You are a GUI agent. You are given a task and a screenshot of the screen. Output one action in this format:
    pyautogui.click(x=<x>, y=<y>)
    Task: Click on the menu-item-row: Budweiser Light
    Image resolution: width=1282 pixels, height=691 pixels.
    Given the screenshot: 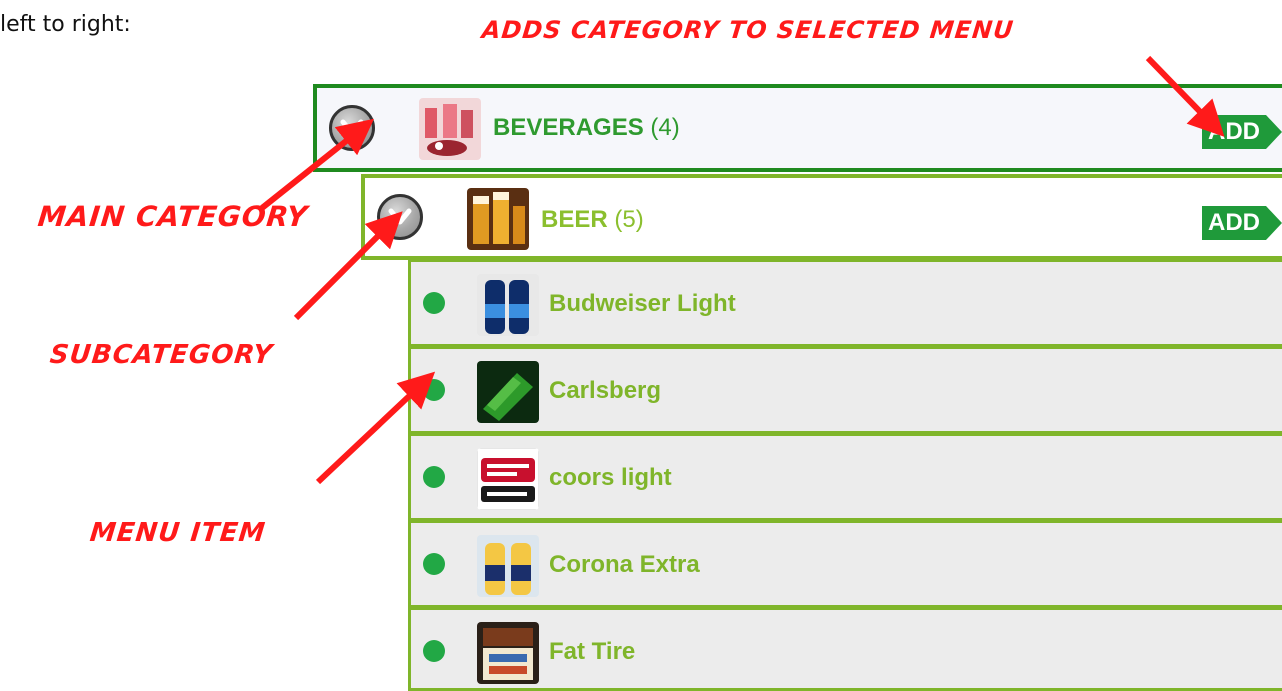 What is the action you would take?
    pyautogui.click(x=845, y=303)
    